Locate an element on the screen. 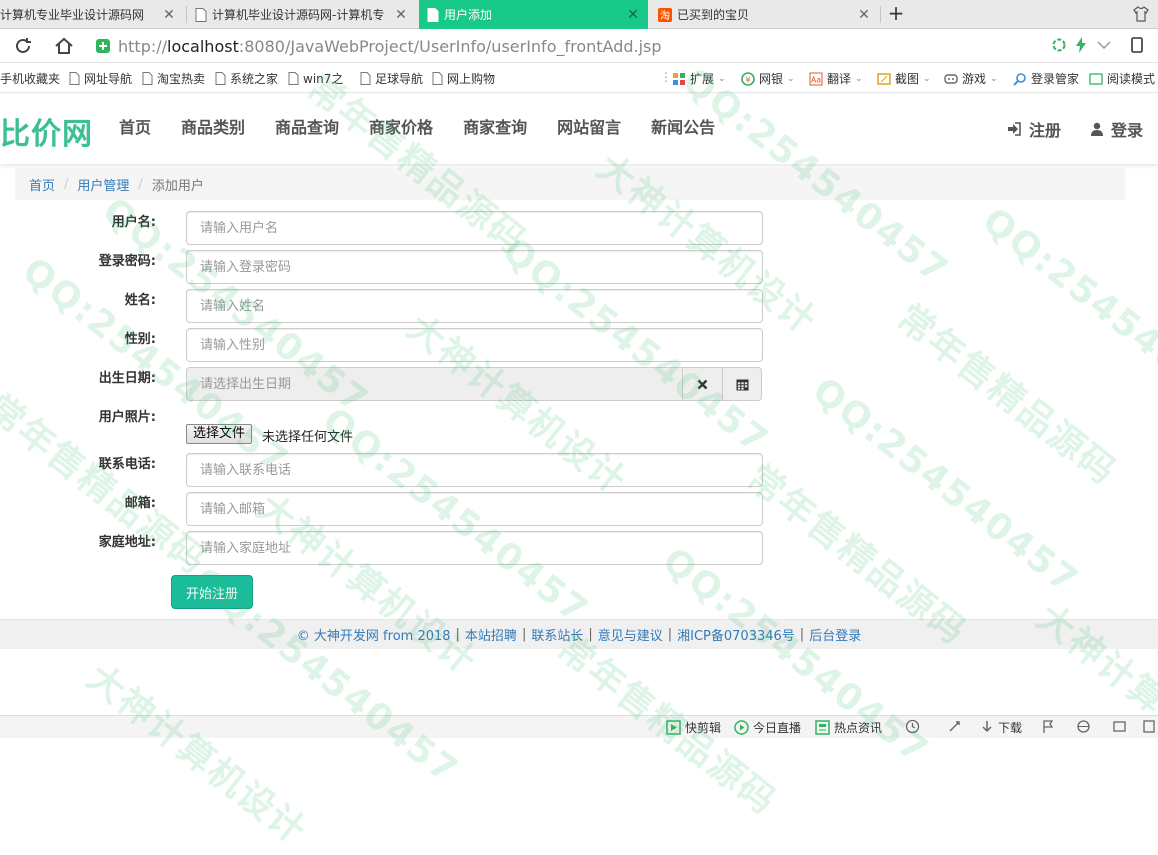  toolbar-bank: ¥ 网银 ⌄ is located at coordinates (768, 78).